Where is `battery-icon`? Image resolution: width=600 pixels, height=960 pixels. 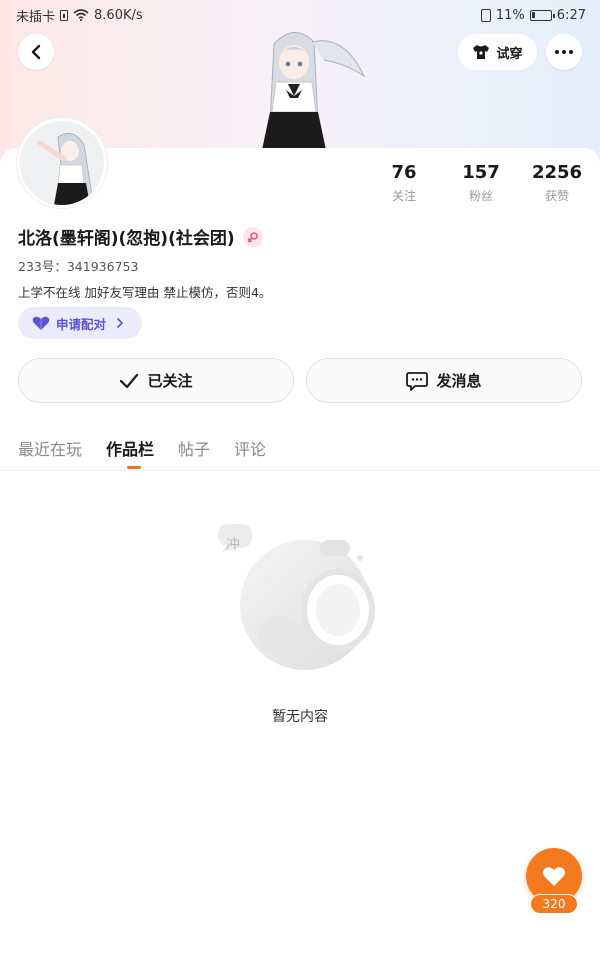
battery-icon is located at coordinates (542, 15).